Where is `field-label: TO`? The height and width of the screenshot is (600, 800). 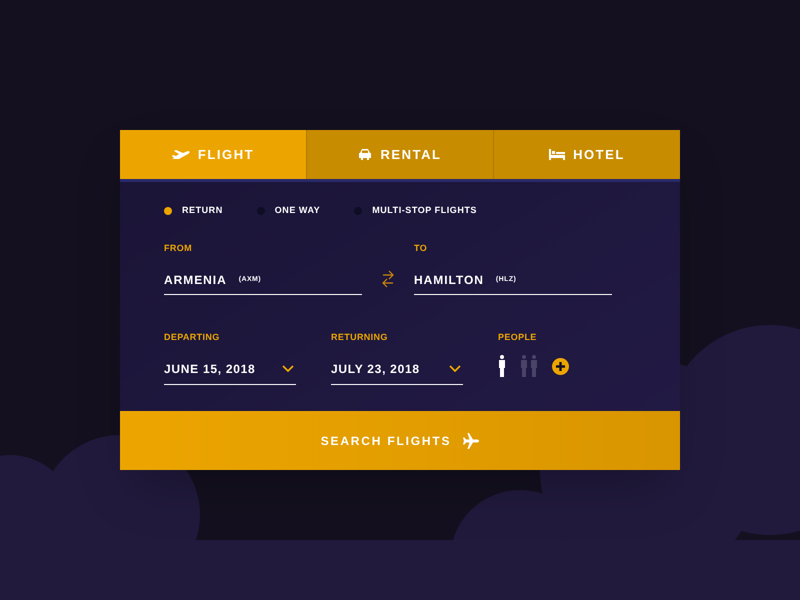 field-label: TO is located at coordinates (421, 248).